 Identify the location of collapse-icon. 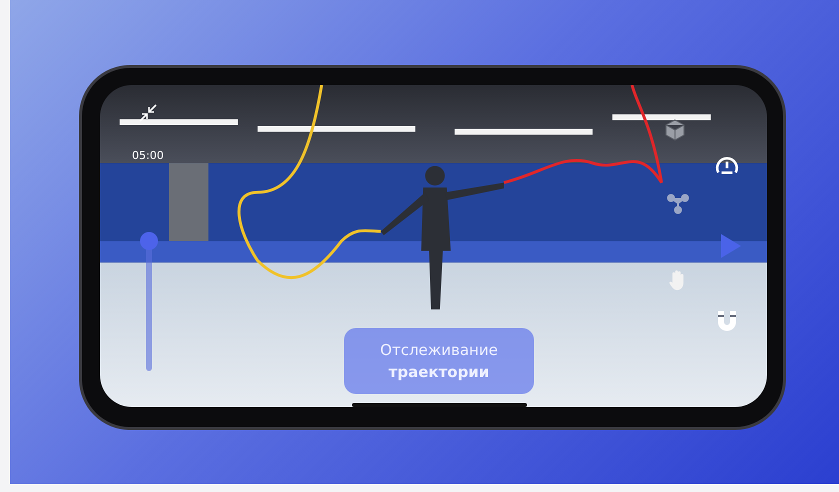
(148, 113).